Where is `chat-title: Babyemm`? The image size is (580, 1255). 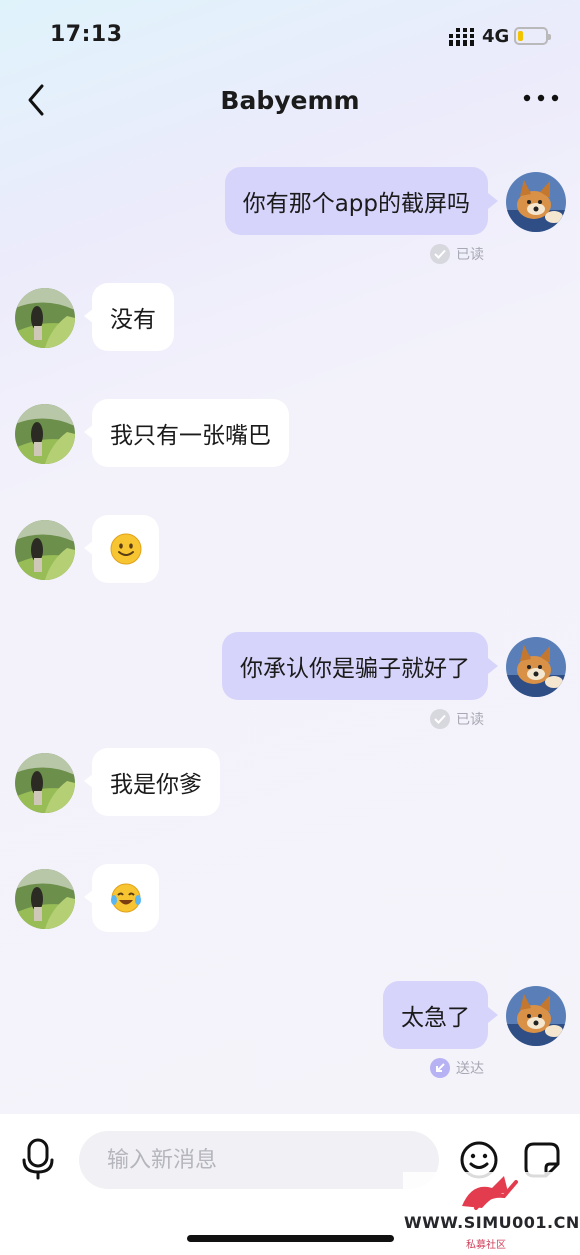 chat-title: Babyemm is located at coordinates (290, 100).